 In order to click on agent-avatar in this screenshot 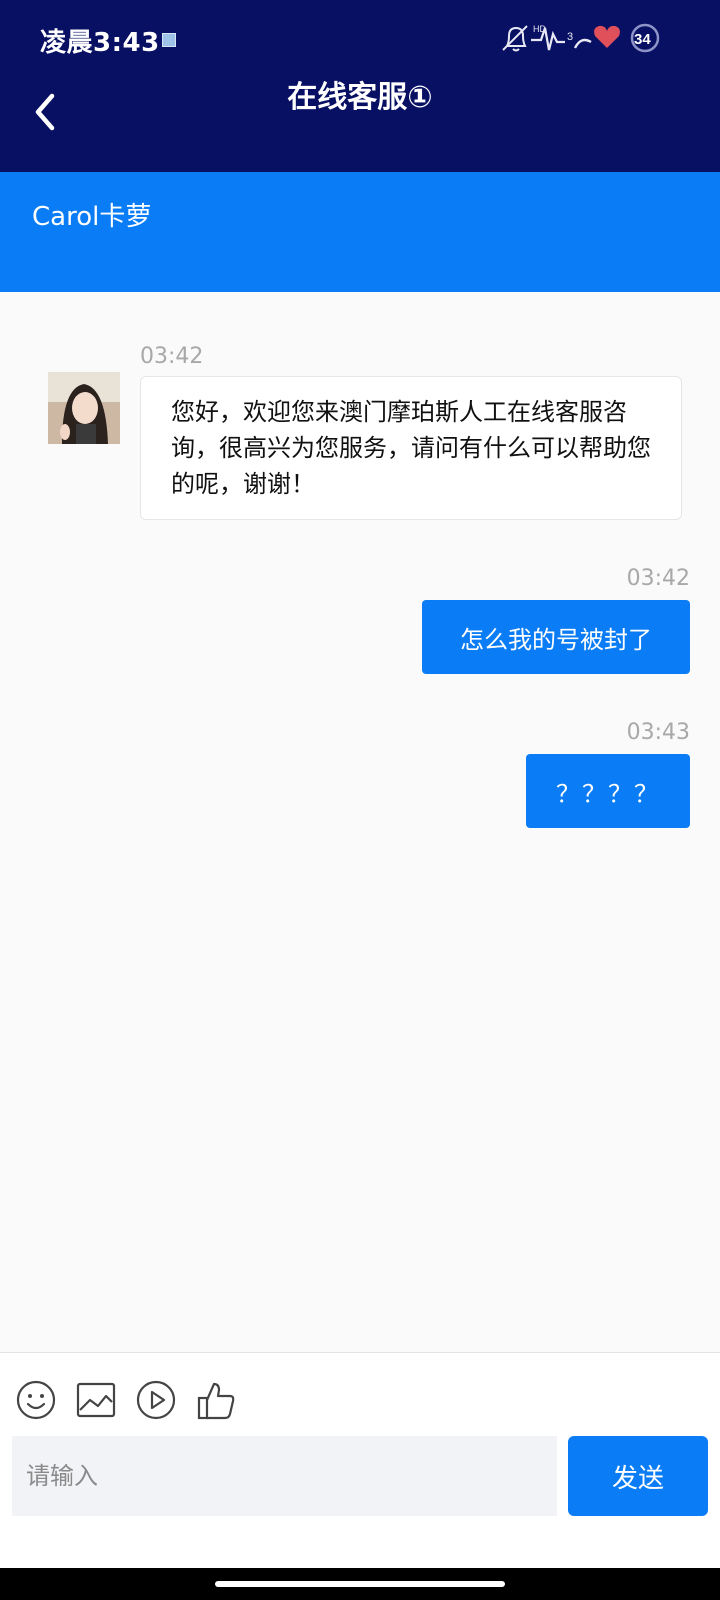, I will do `click(84, 408)`.